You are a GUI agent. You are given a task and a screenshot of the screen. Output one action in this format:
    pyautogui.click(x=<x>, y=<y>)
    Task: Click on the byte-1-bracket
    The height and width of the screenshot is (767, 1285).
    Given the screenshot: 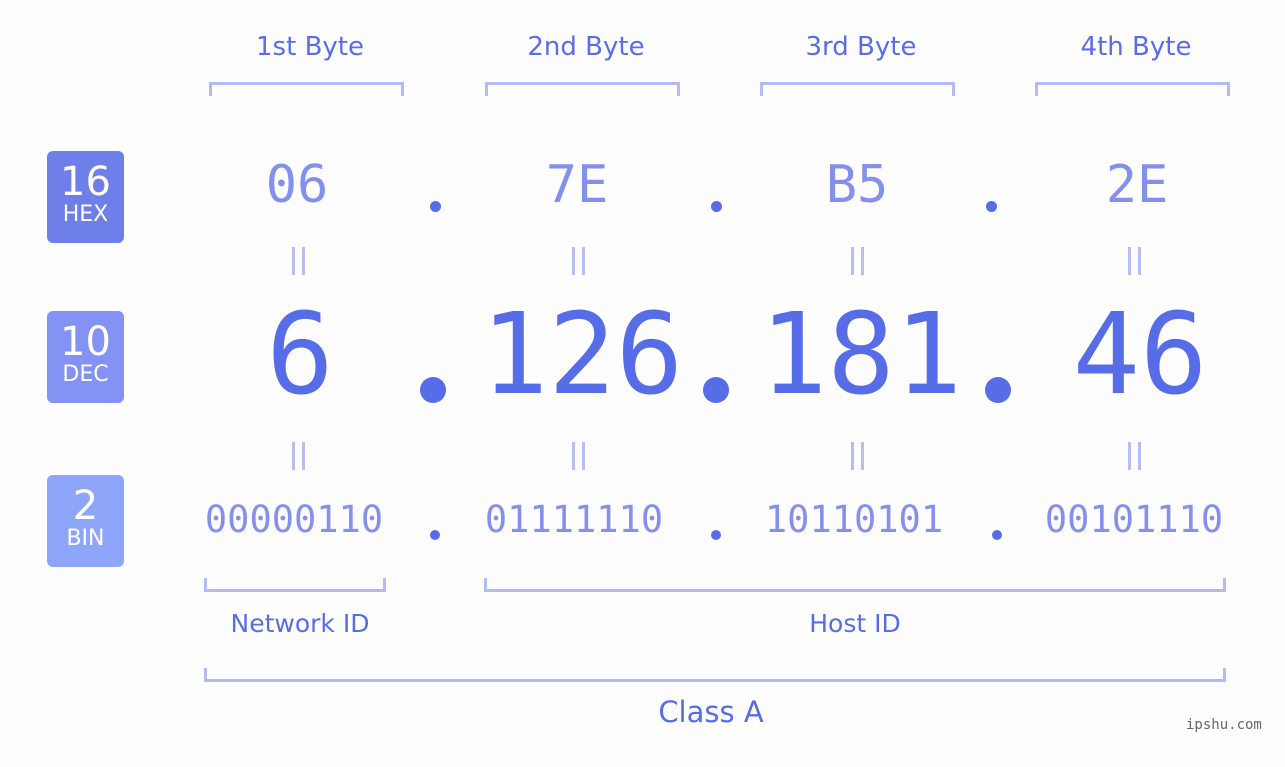 What is the action you would take?
    pyautogui.click(x=306, y=89)
    